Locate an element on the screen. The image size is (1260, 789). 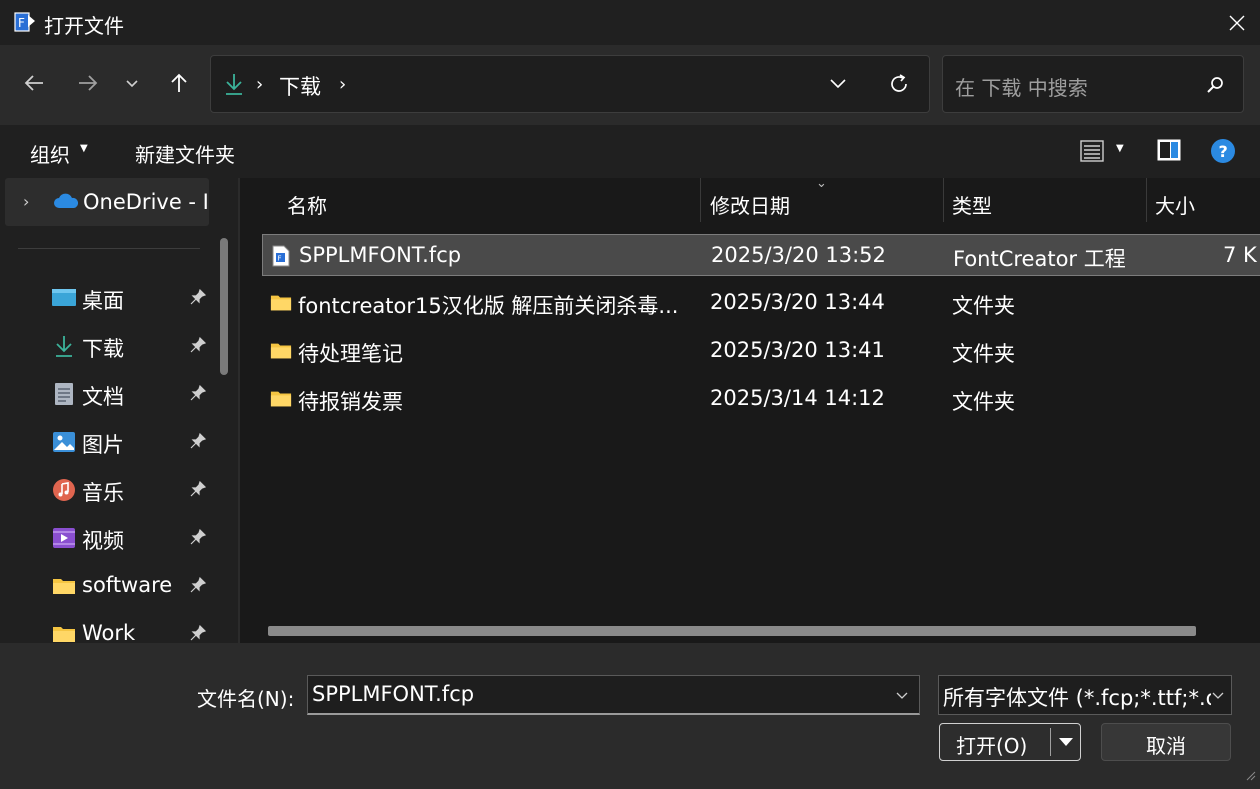
recent-locations-button is located at coordinates (132, 83).